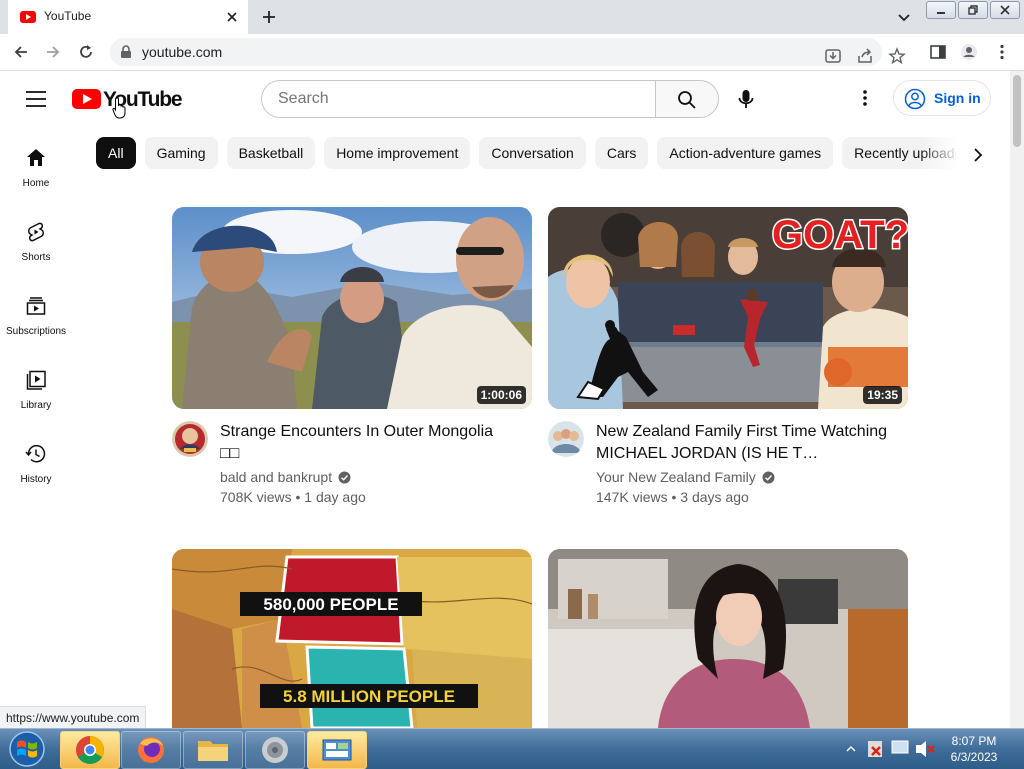  What do you see at coordinates (974, 749) in the screenshot?
I see `taskbar-clock: 8:07 PM 6/3/2023` at bounding box center [974, 749].